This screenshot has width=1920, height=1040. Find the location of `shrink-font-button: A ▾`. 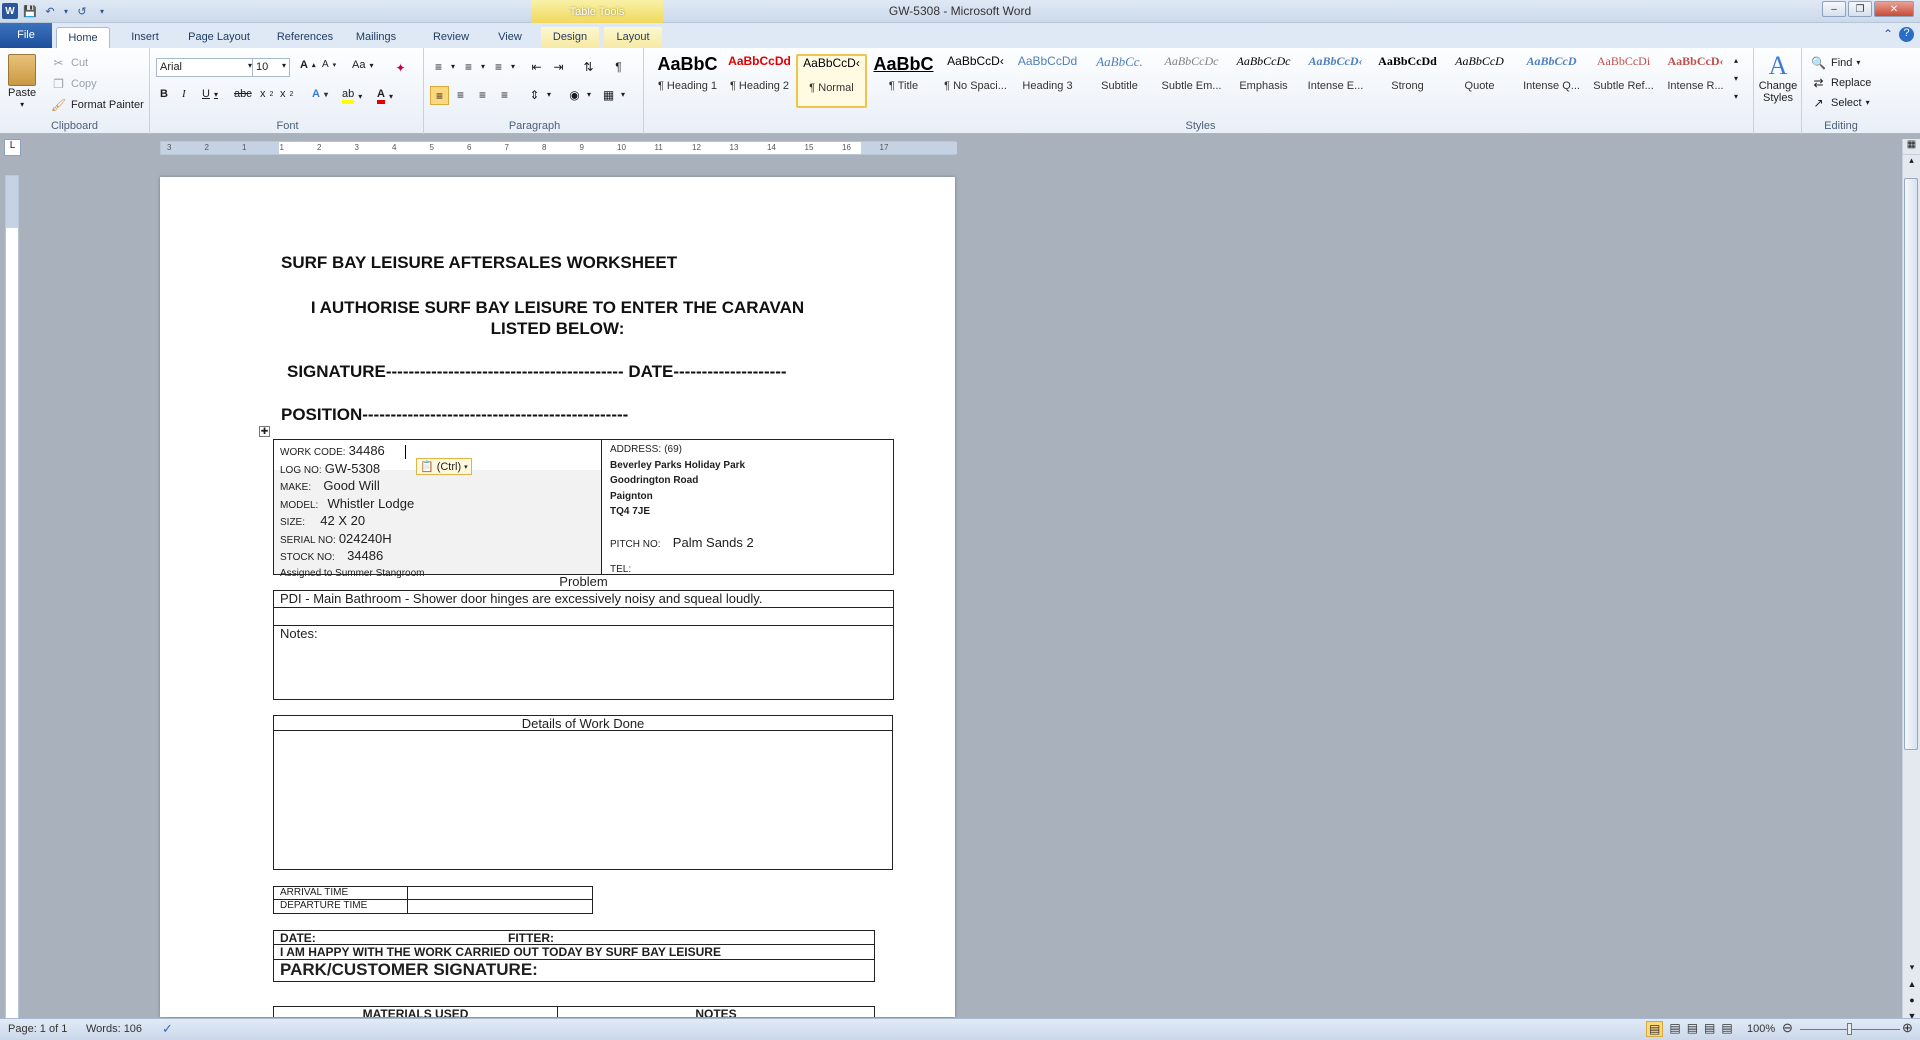

shrink-font-button: A ▾ is located at coordinates (329, 64).